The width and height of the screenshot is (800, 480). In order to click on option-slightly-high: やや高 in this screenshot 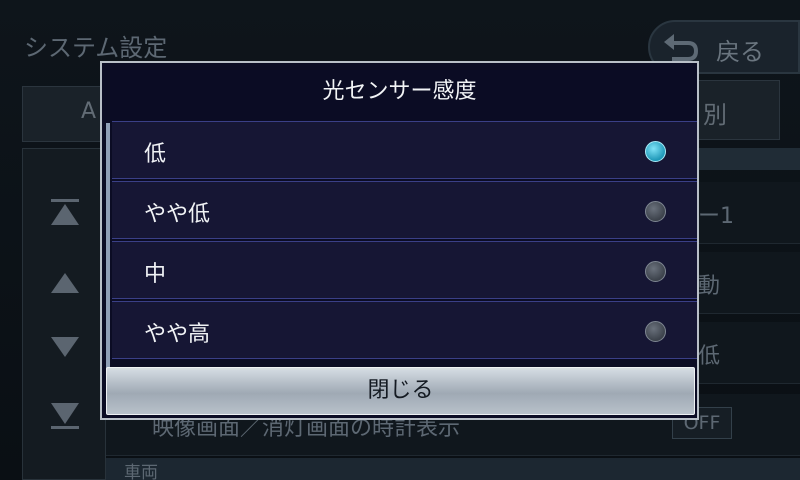, I will do `click(404, 330)`.